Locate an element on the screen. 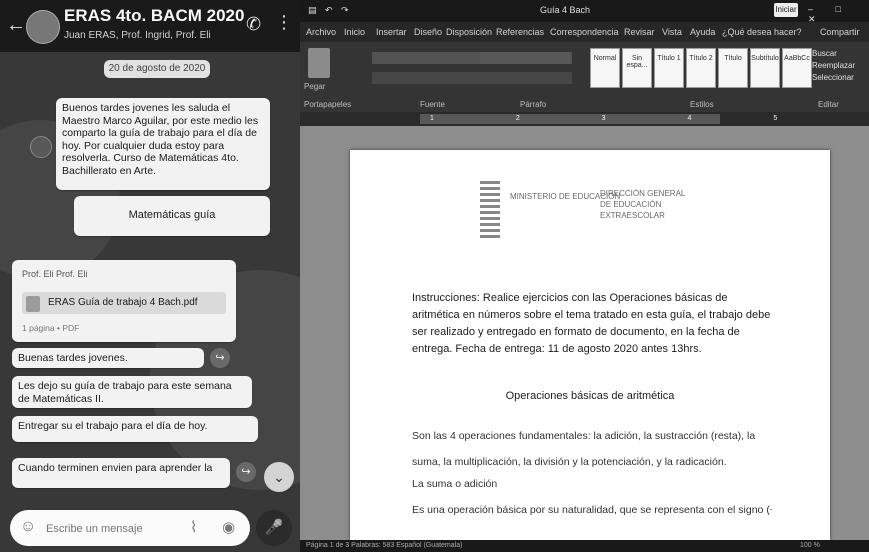 This screenshot has height=552, width=869. chat-participants: Juan ERAS, Prof. Ingrid, Prof. Eli is located at coordinates (137, 35).